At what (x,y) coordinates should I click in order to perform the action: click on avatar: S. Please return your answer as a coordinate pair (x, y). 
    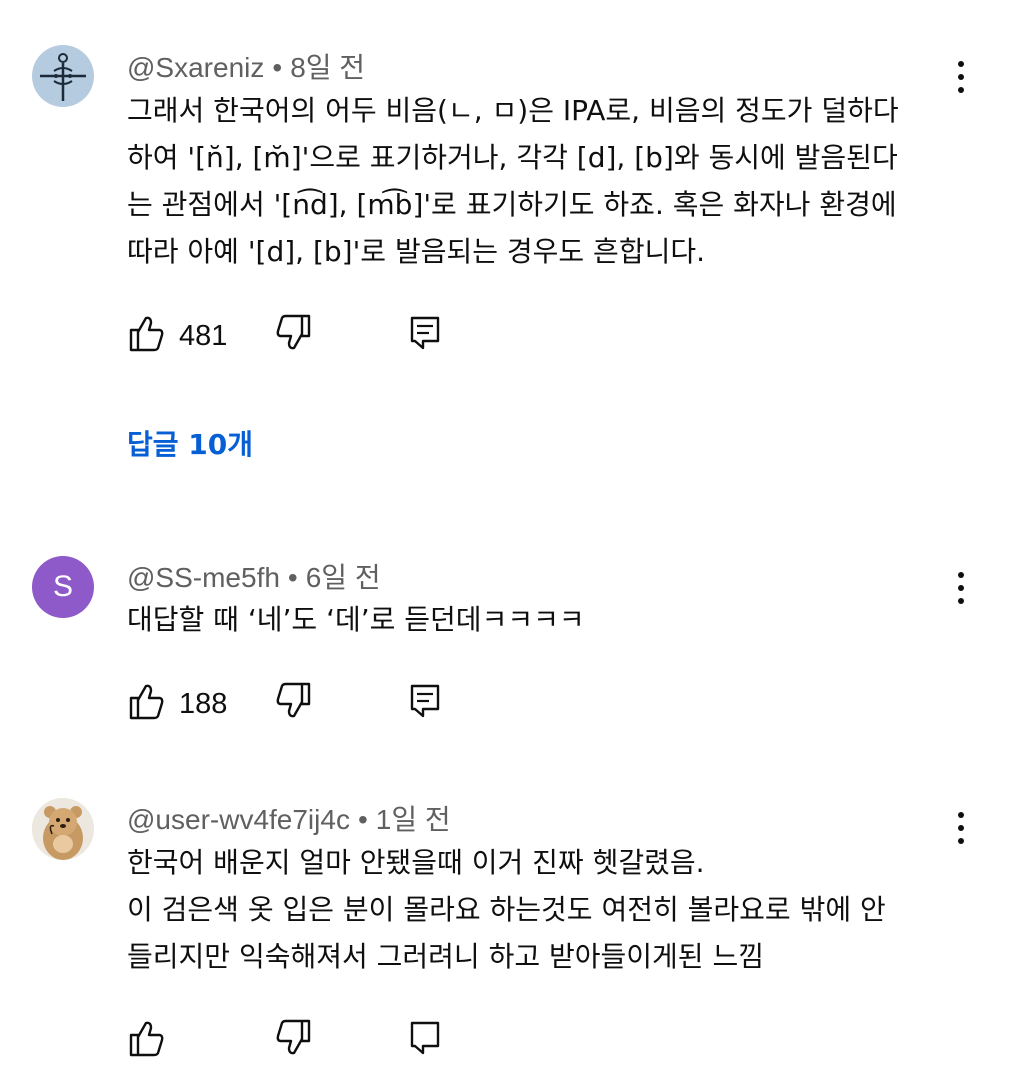
    Looking at the image, I should click on (63, 587).